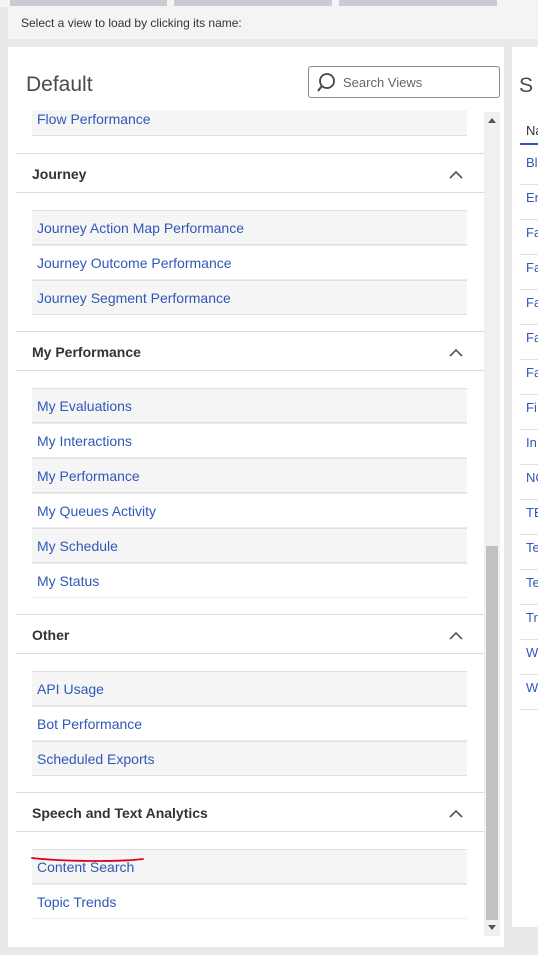  I want to click on view-item-my-performance: My Performance, so click(249, 475).